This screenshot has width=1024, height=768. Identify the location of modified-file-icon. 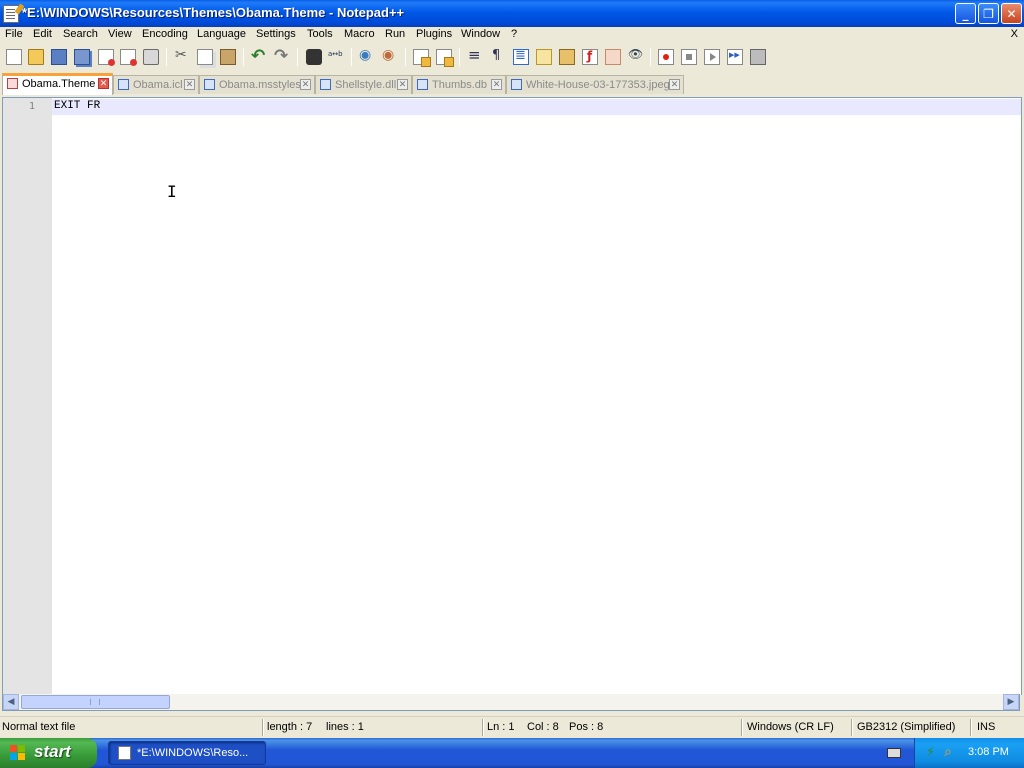
(12, 83).